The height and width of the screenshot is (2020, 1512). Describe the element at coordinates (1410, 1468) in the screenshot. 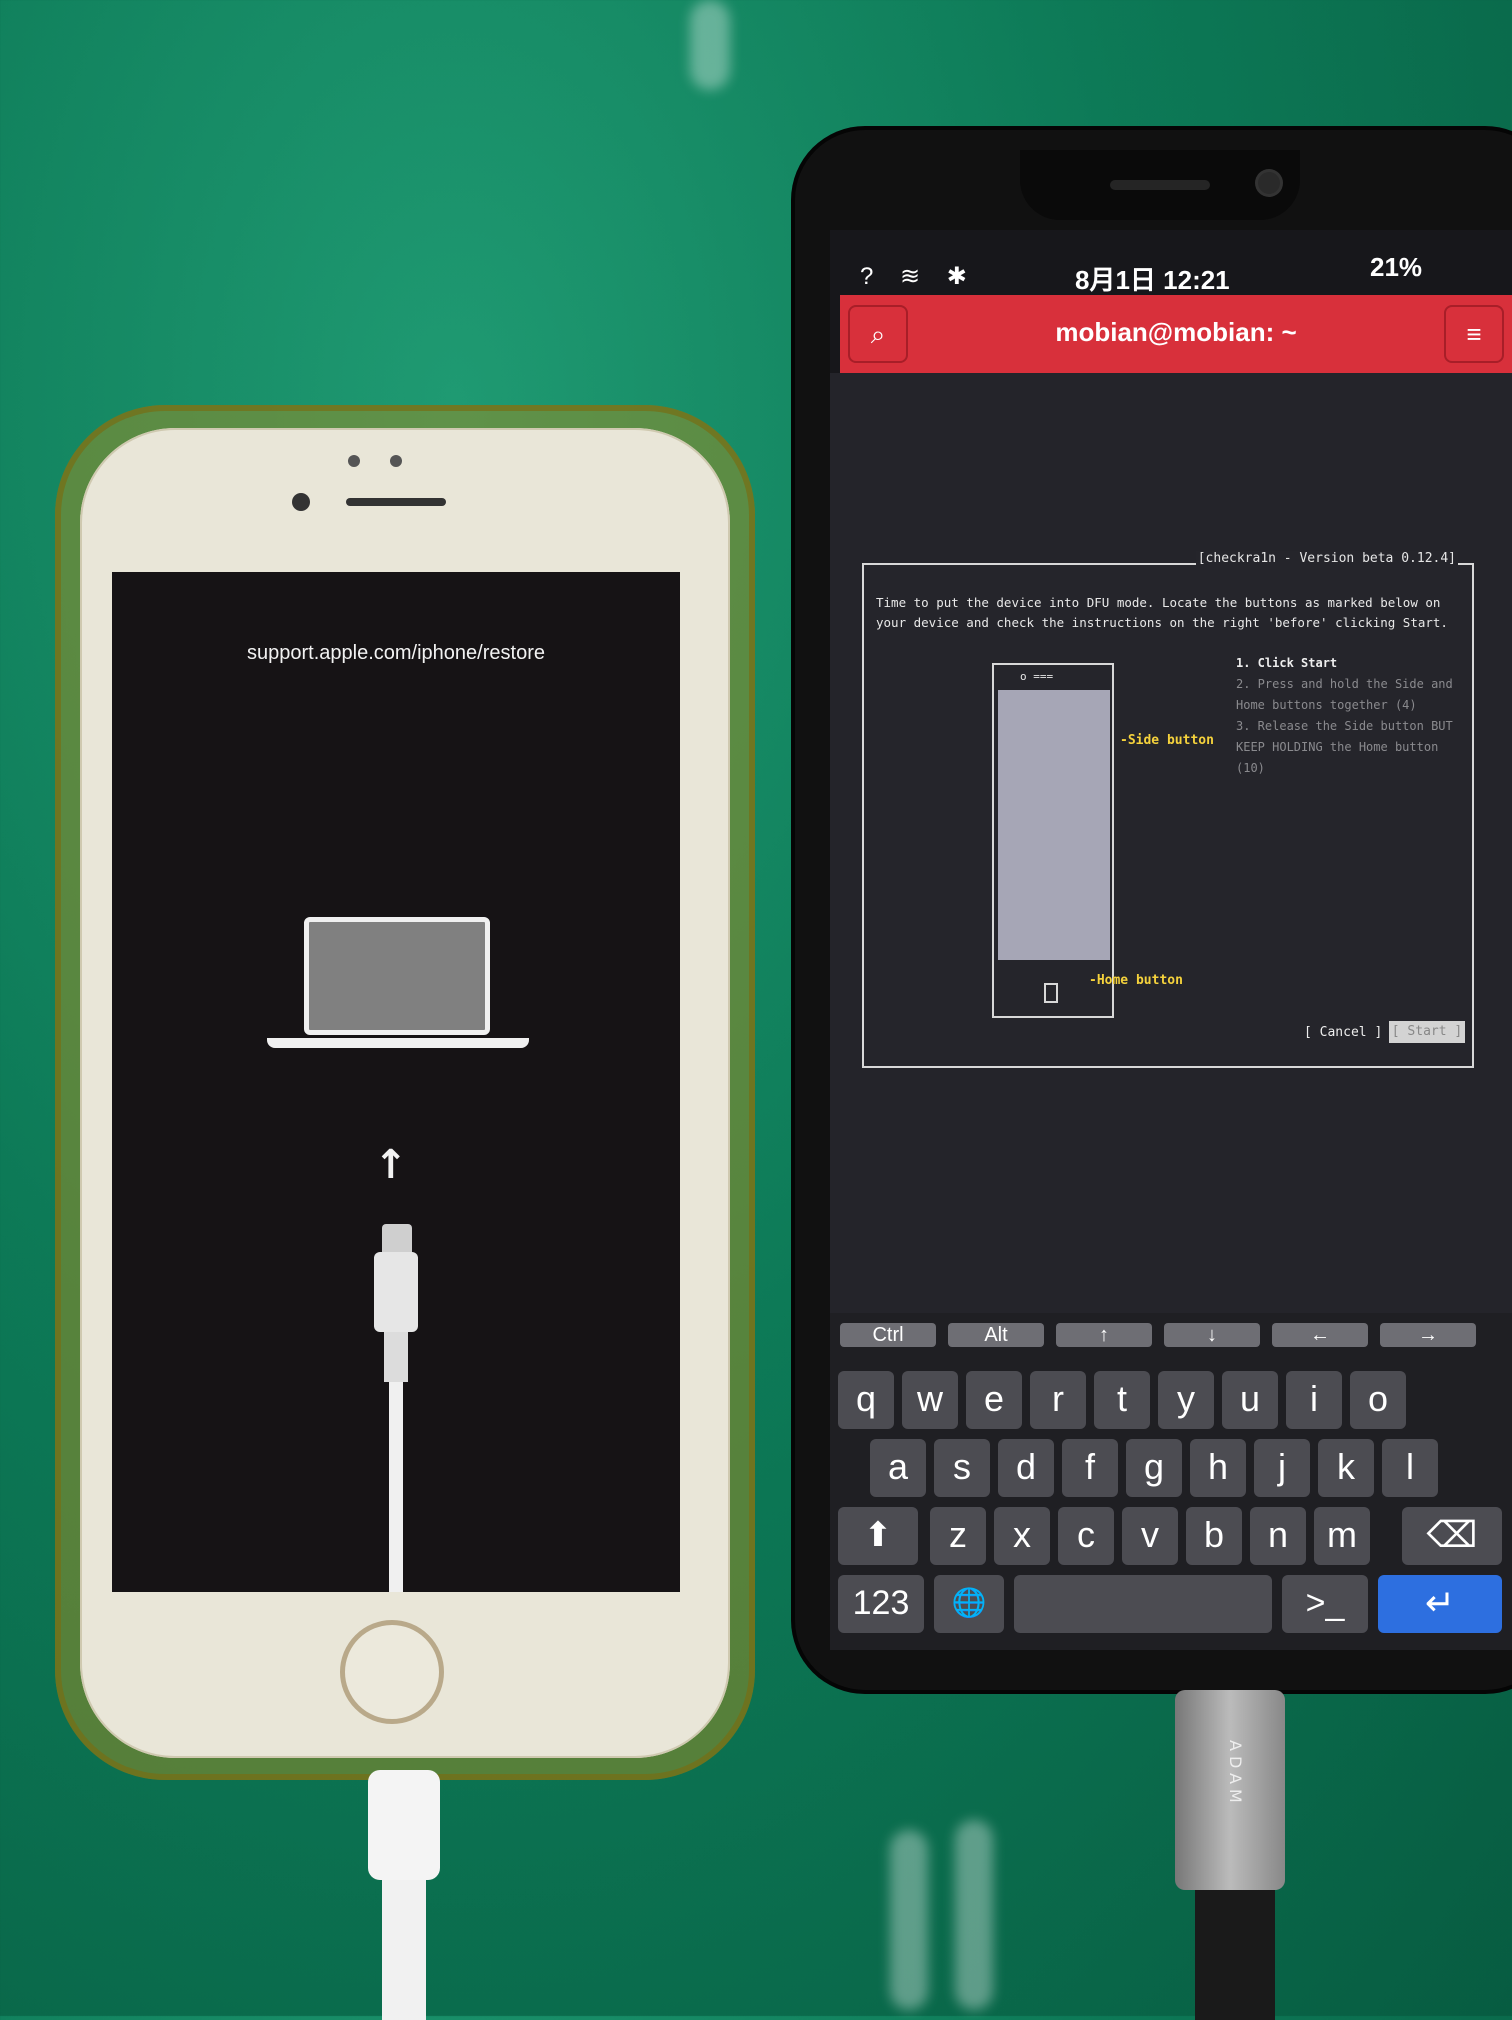

I see `key-l: l` at that location.